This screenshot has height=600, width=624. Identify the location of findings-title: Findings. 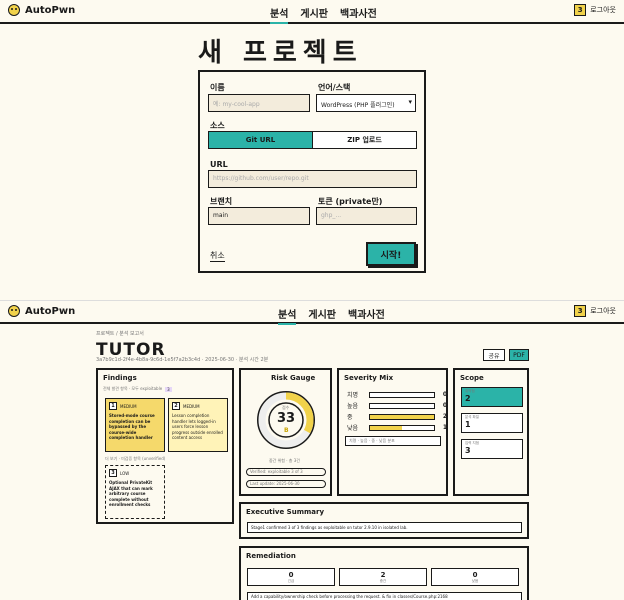
(120, 378).